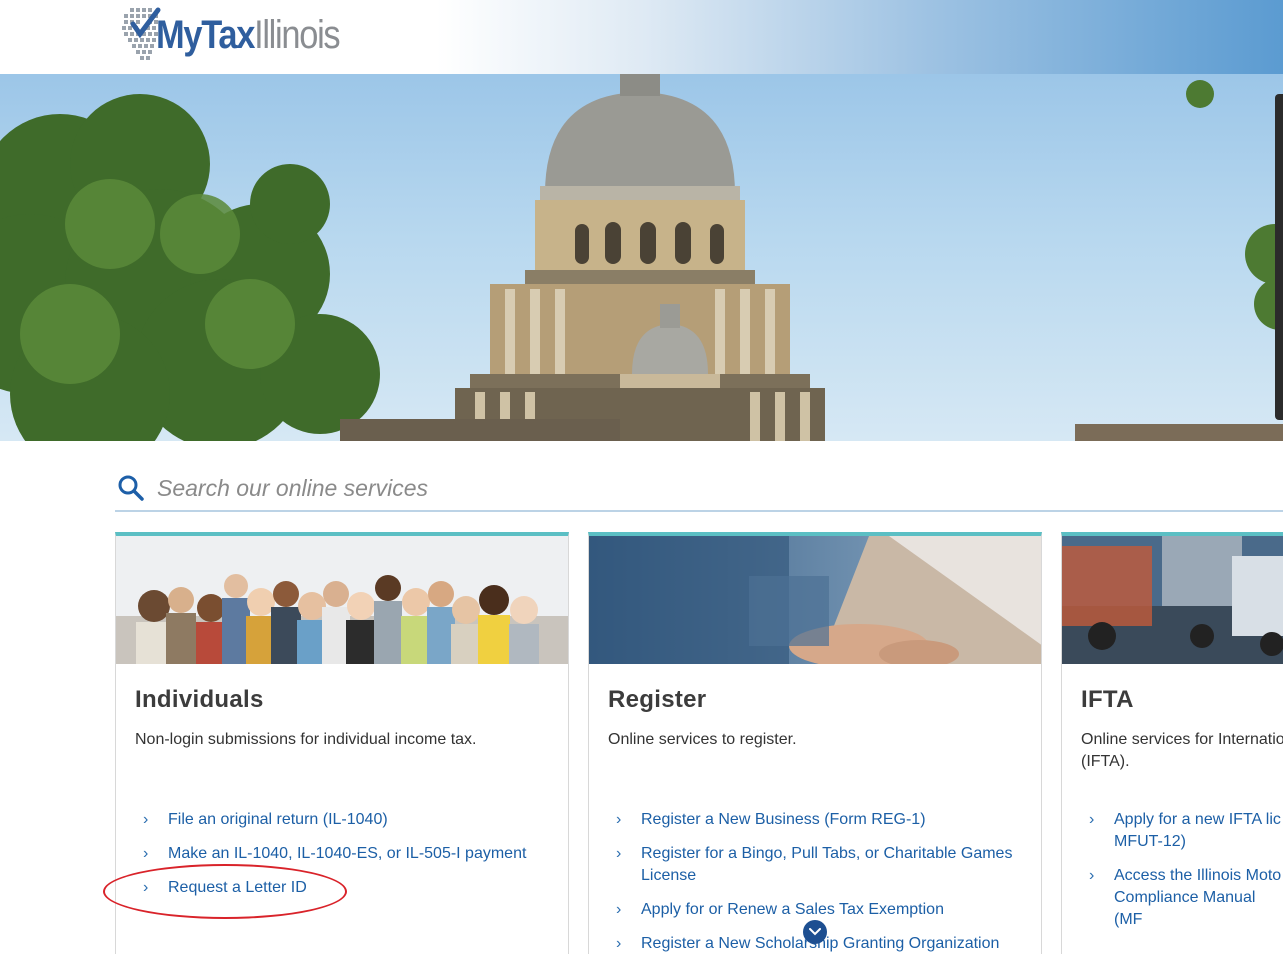  What do you see at coordinates (350, 888) in the screenshot?
I see `list-item: › Request a Letter ID` at bounding box center [350, 888].